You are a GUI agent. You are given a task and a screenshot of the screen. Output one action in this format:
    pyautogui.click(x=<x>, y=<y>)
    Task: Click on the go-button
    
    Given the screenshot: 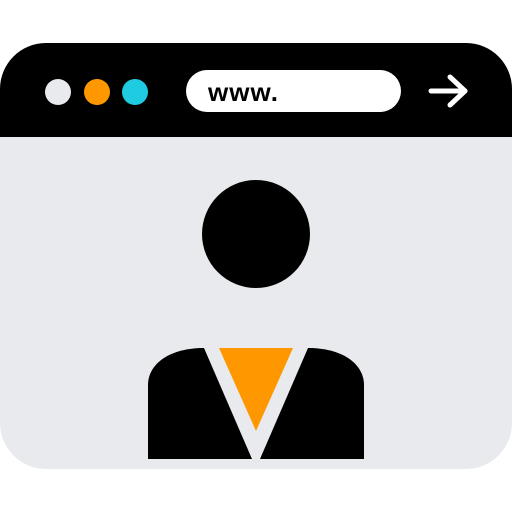 What is the action you would take?
    pyautogui.click(x=449, y=91)
    